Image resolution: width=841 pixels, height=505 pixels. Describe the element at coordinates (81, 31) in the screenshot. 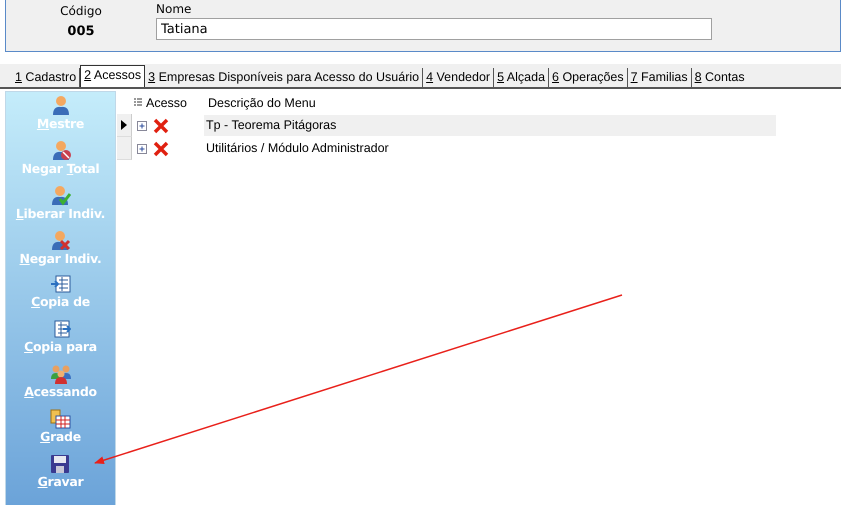

I see `code-value: 005` at that location.